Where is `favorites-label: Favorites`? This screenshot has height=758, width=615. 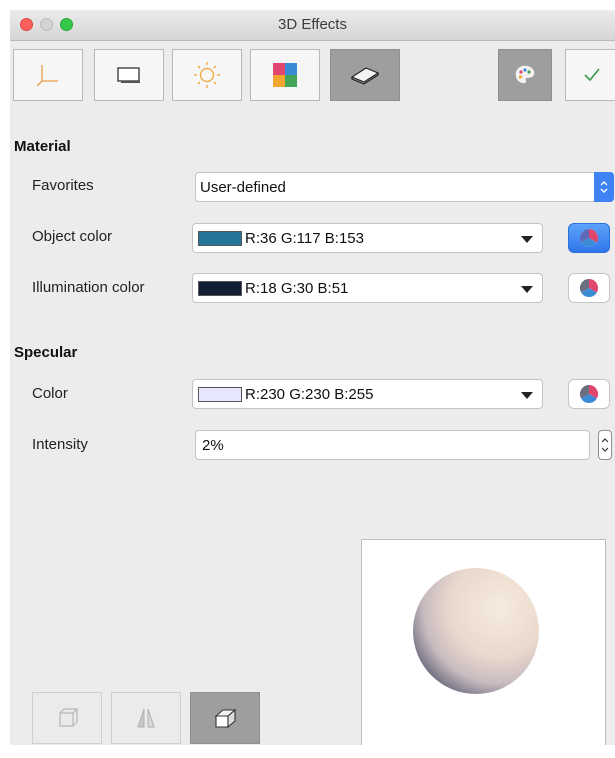 favorites-label: Favorites is located at coordinates (63, 185).